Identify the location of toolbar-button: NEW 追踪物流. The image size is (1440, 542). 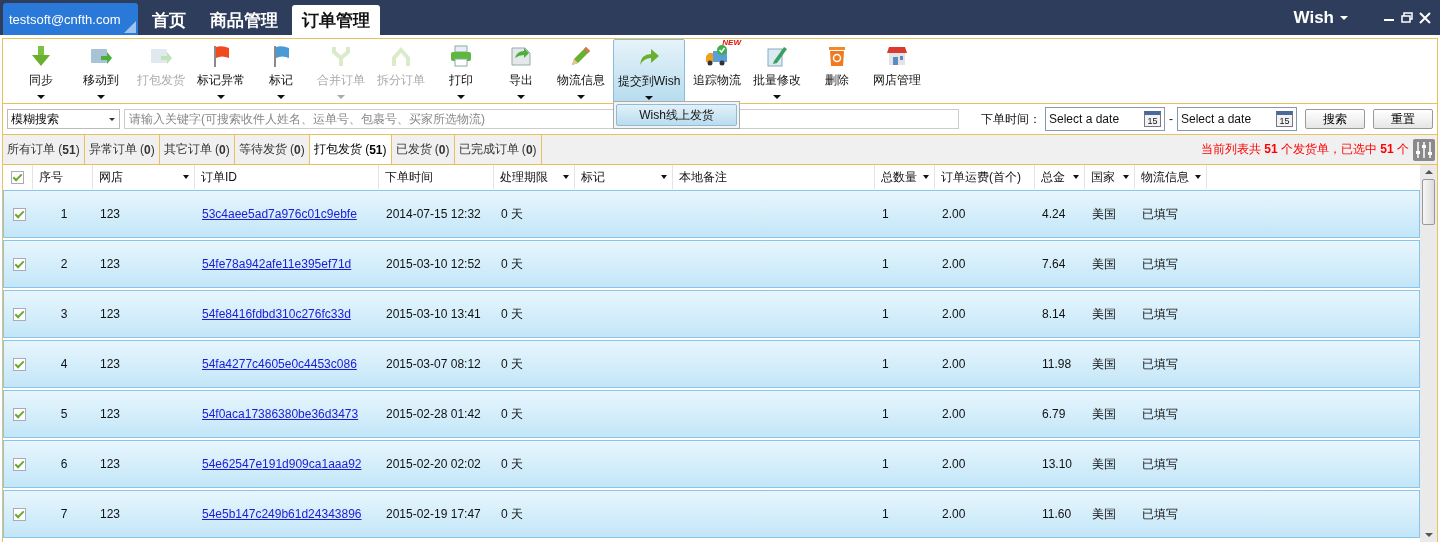
(717, 71).